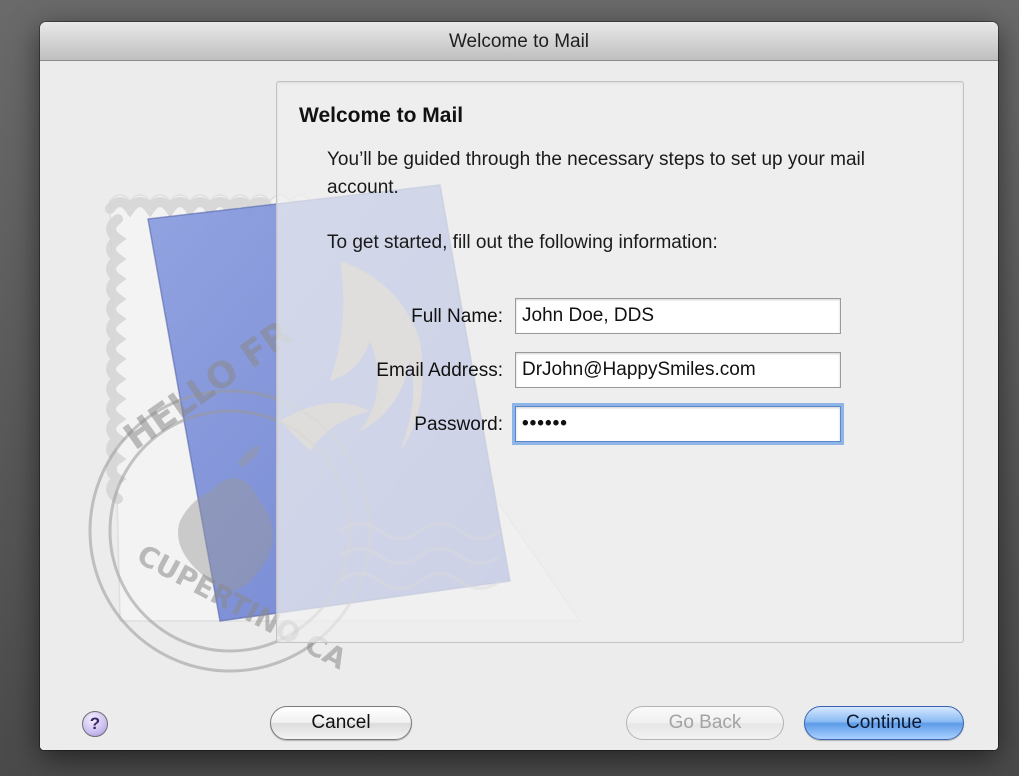 This screenshot has height=776, width=1019. Describe the element at coordinates (457, 316) in the screenshot. I see `full-name-label: Full Name:` at that location.